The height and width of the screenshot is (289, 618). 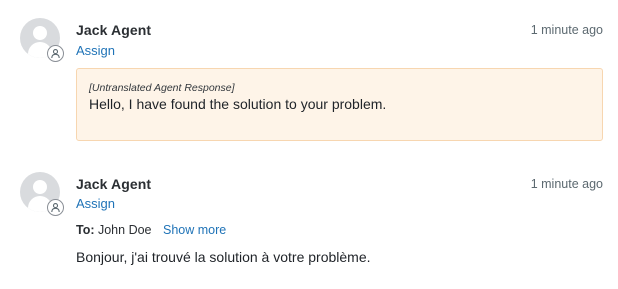 What do you see at coordinates (194, 230) in the screenshot?
I see `show-more-link: Show more` at bounding box center [194, 230].